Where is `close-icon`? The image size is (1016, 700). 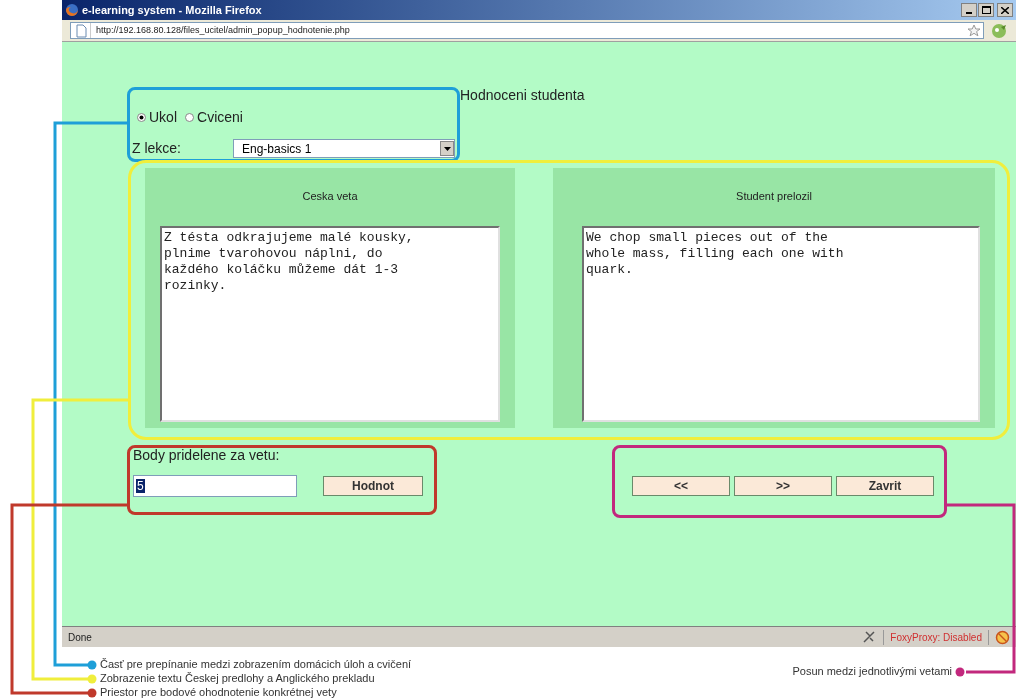
close-icon is located at coordinates (1005, 10).